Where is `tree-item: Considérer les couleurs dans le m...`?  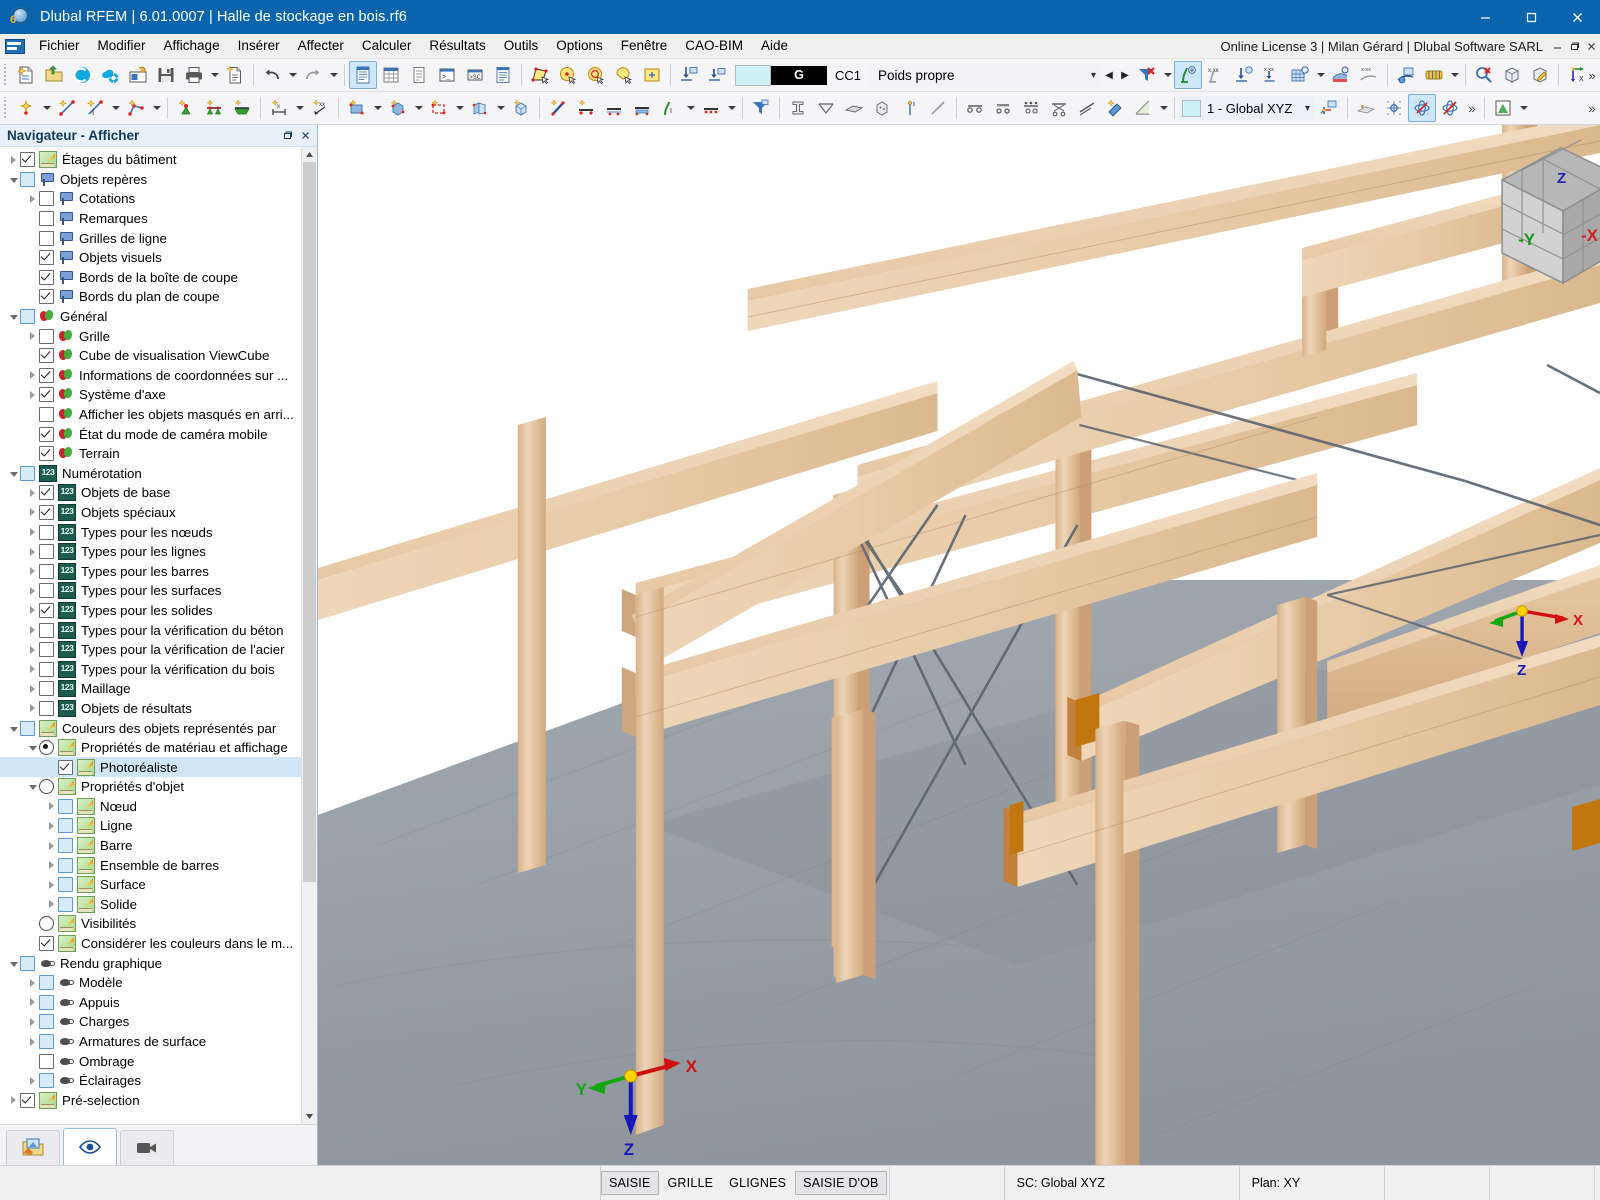 tree-item: Considérer les couleurs dans le m... is located at coordinates (150, 944).